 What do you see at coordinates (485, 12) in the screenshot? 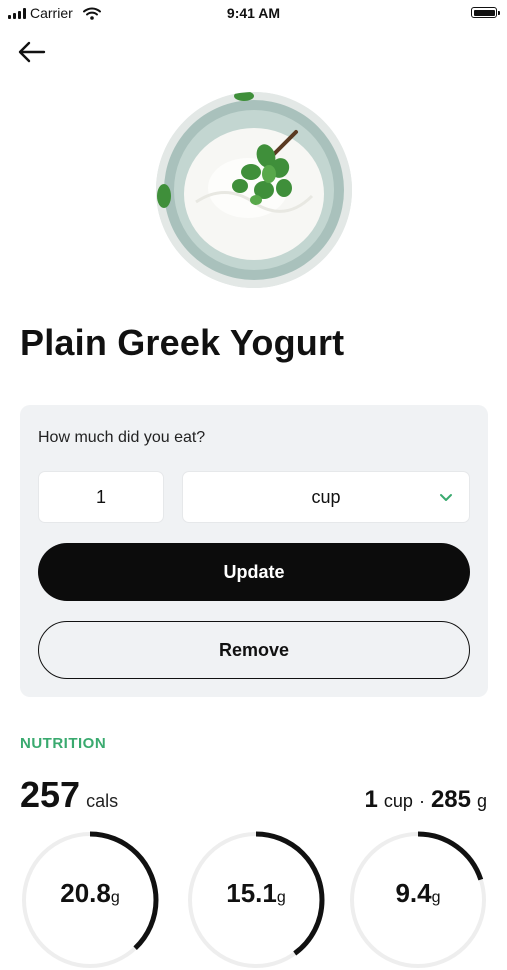
I see `battery-icon` at bounding box center [485, 12].